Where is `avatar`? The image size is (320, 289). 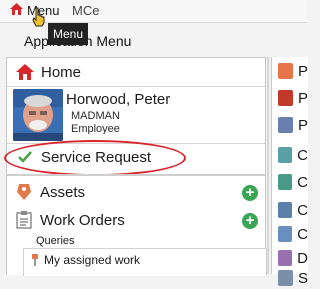 avatar is located at coordinates (38, 115).